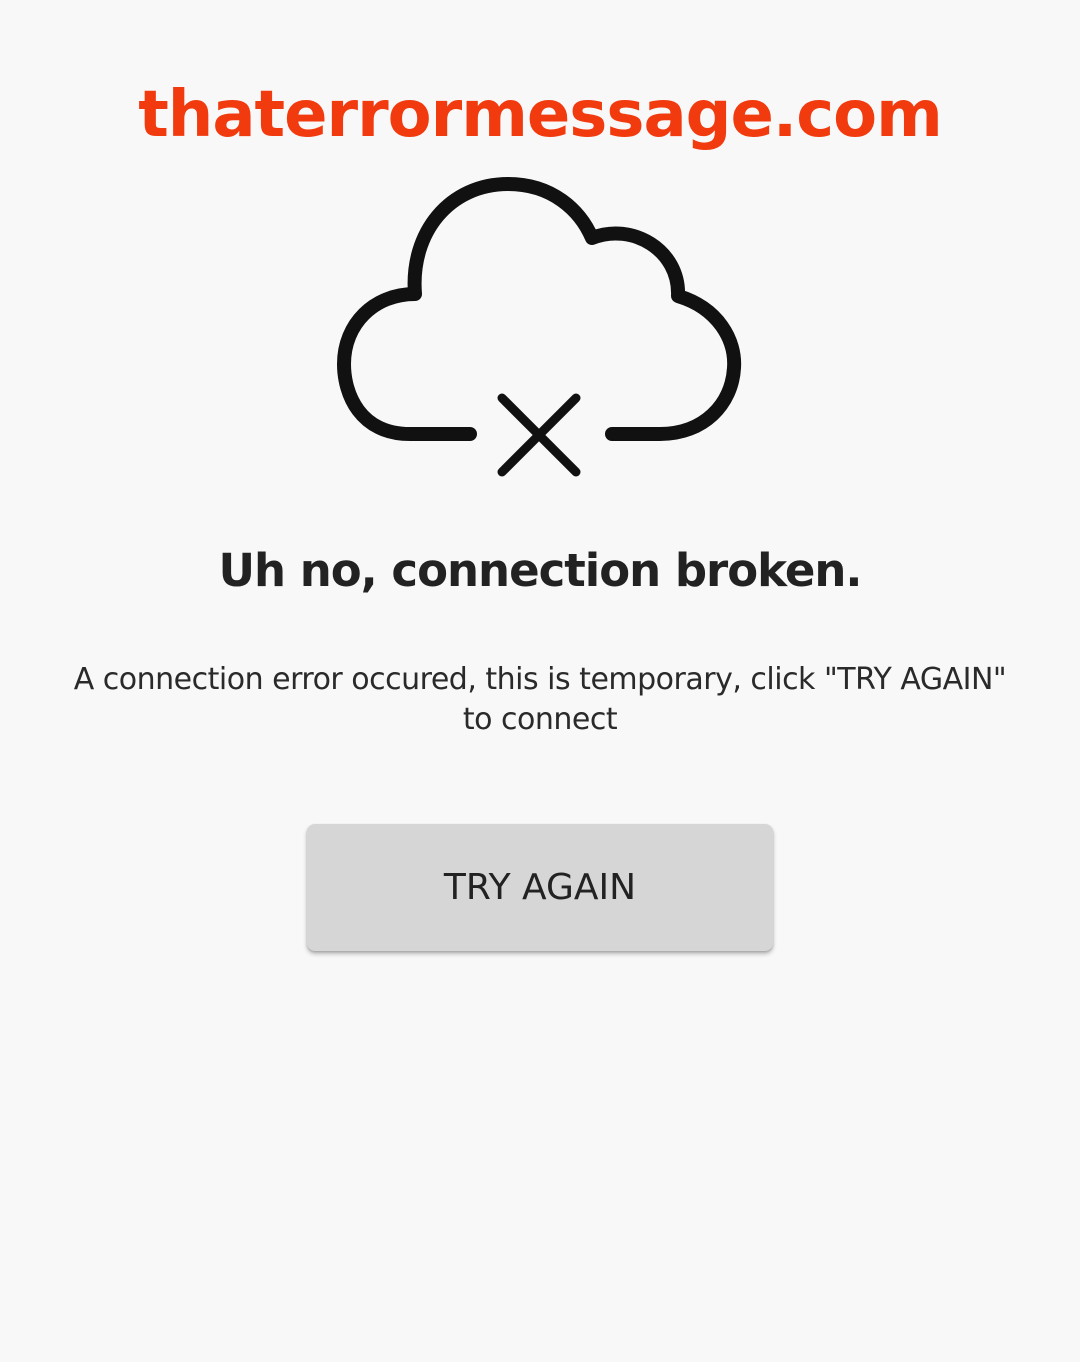  What do you see at coordinates (540, 115) in the screenshot?
I see `watermark-logo: thaterrormessage.com` at bounding box center [540, 115].